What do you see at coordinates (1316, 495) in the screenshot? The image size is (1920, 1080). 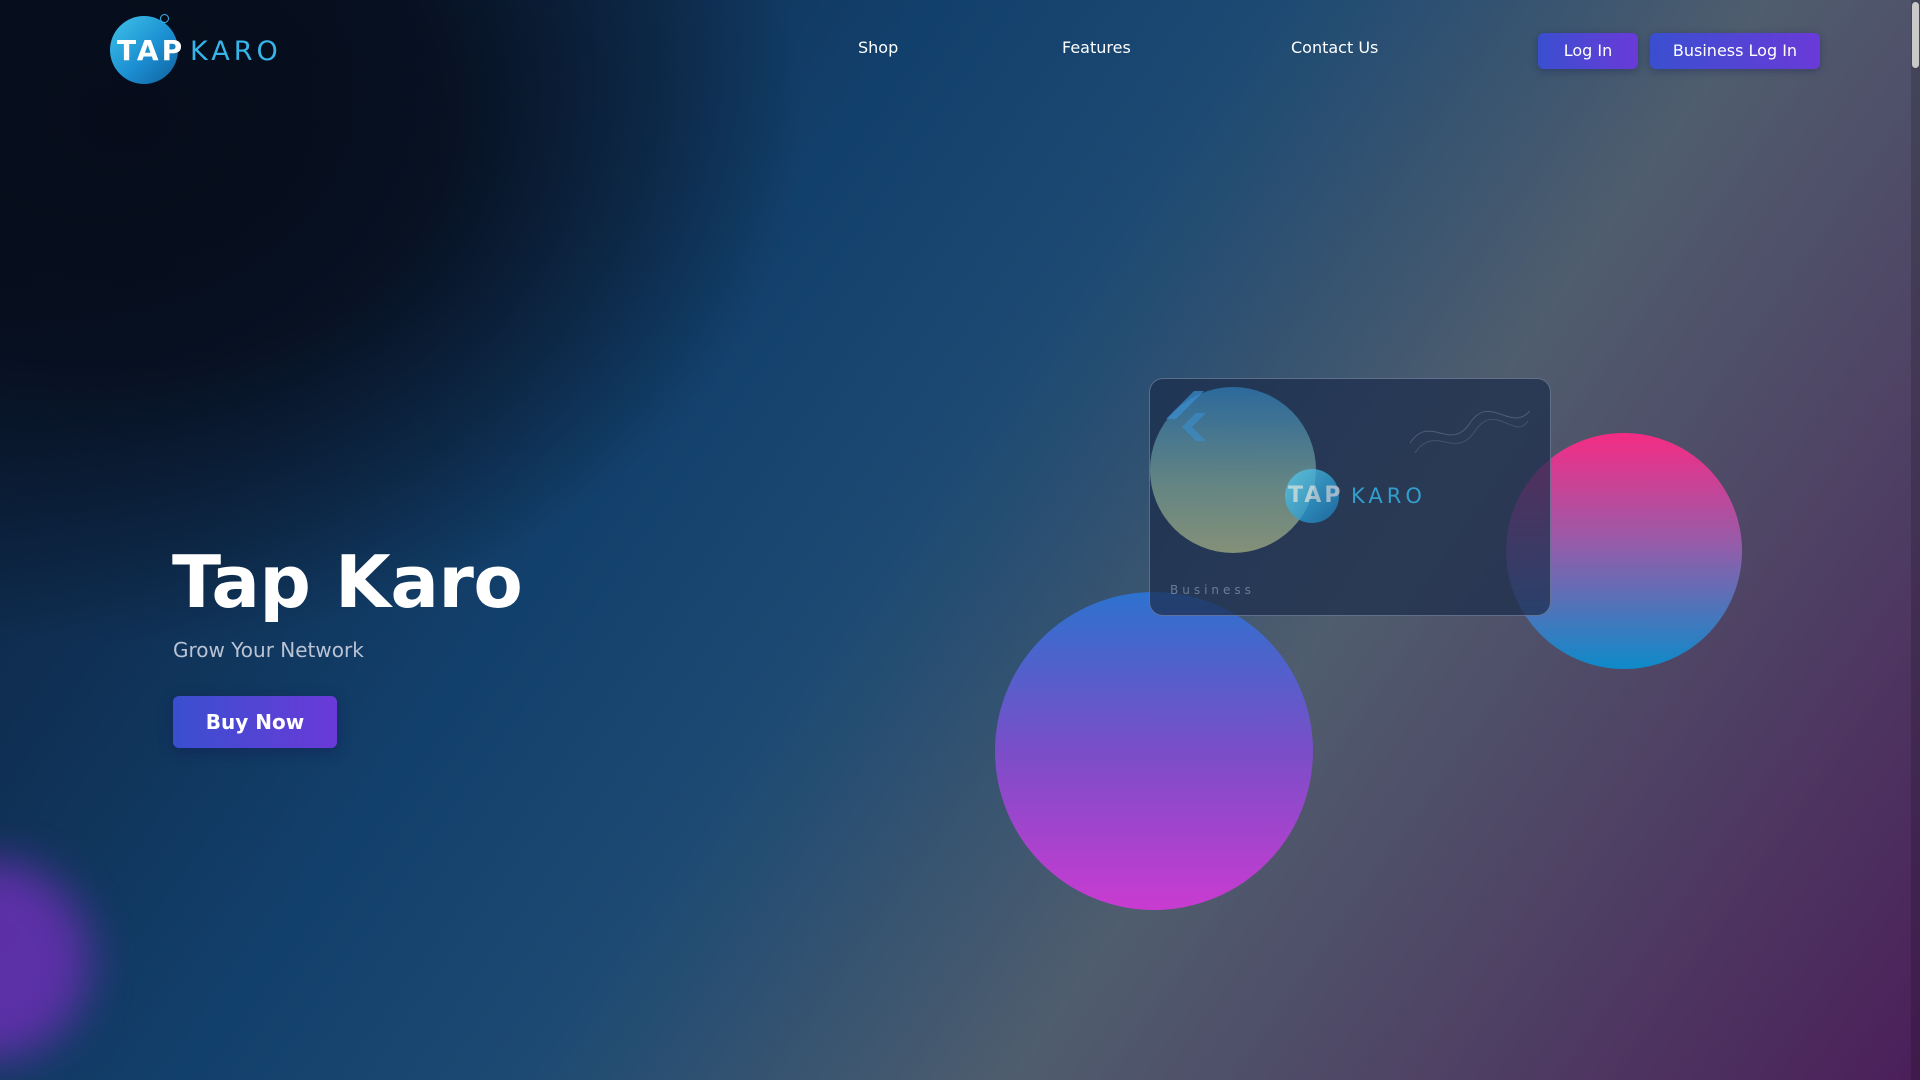 I see `card-logo-tap-text: TAP` at bounding box center [1316, 495].